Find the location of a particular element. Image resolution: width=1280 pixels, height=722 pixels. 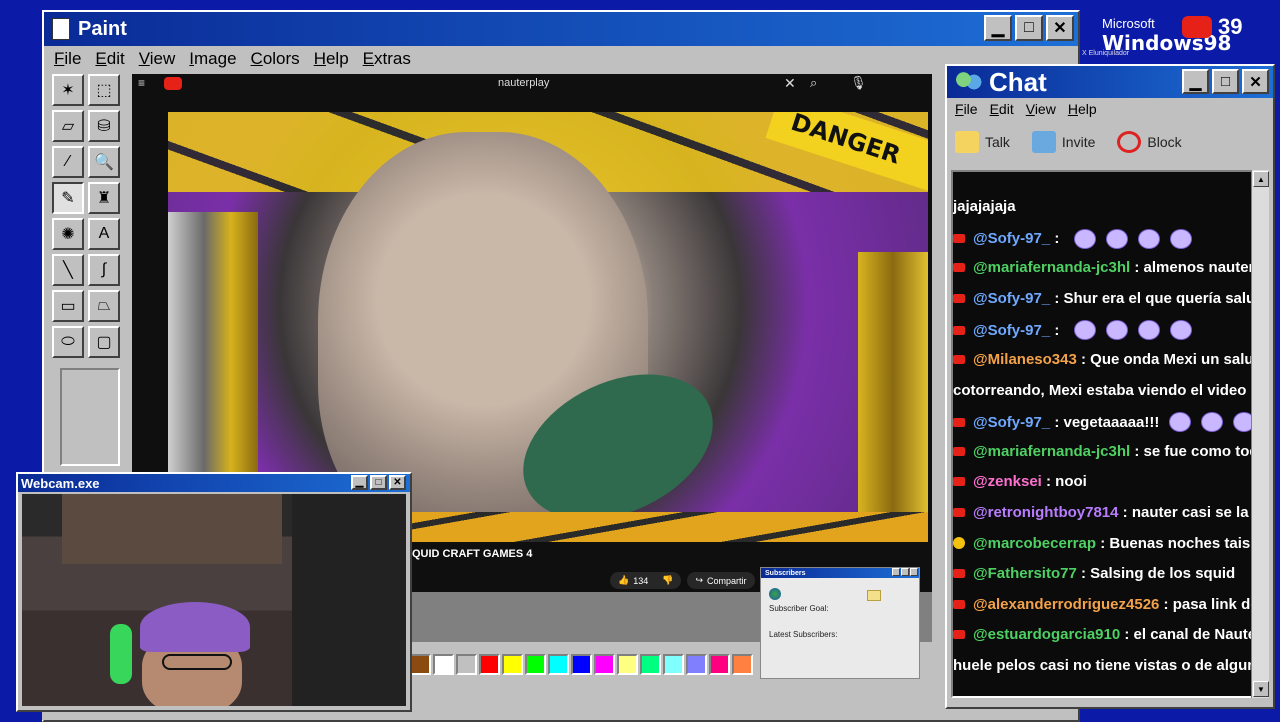

color-picker-tool-icon: ⁄ is located at coordinates (68, 162).